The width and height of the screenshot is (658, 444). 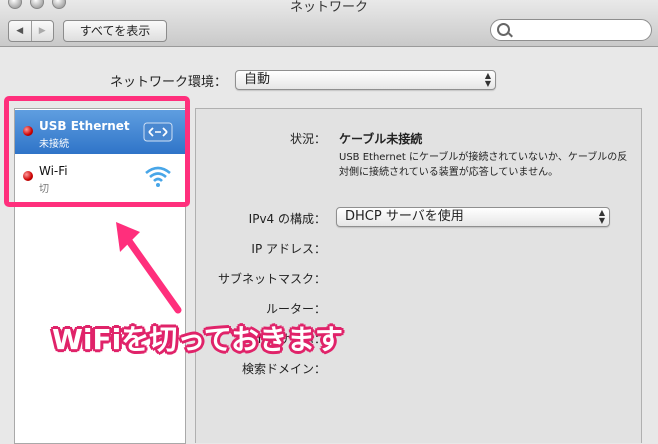 I want to click on window-title: ネットワーク, so click(x=328, y=7).